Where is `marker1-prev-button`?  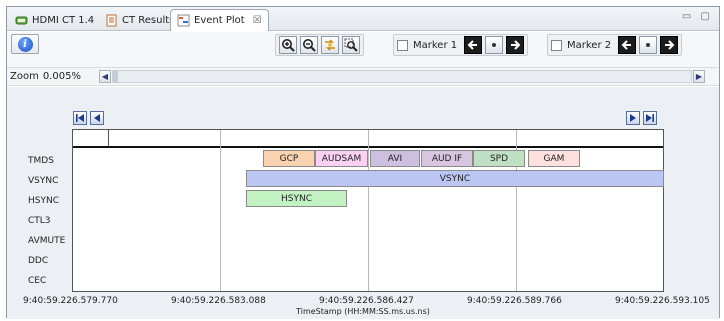
marker1-prev-button is located at coordinates (473, 45).